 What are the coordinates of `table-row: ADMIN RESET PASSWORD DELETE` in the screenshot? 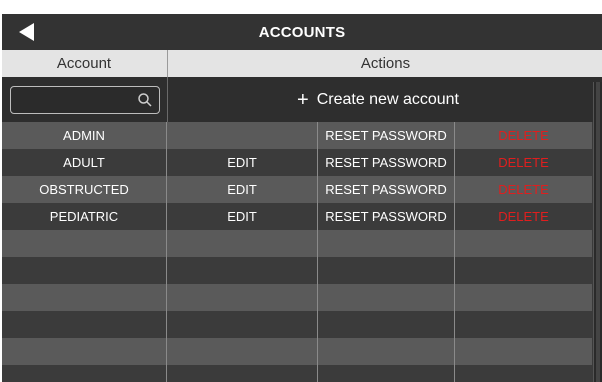 It's located at (297, 135).